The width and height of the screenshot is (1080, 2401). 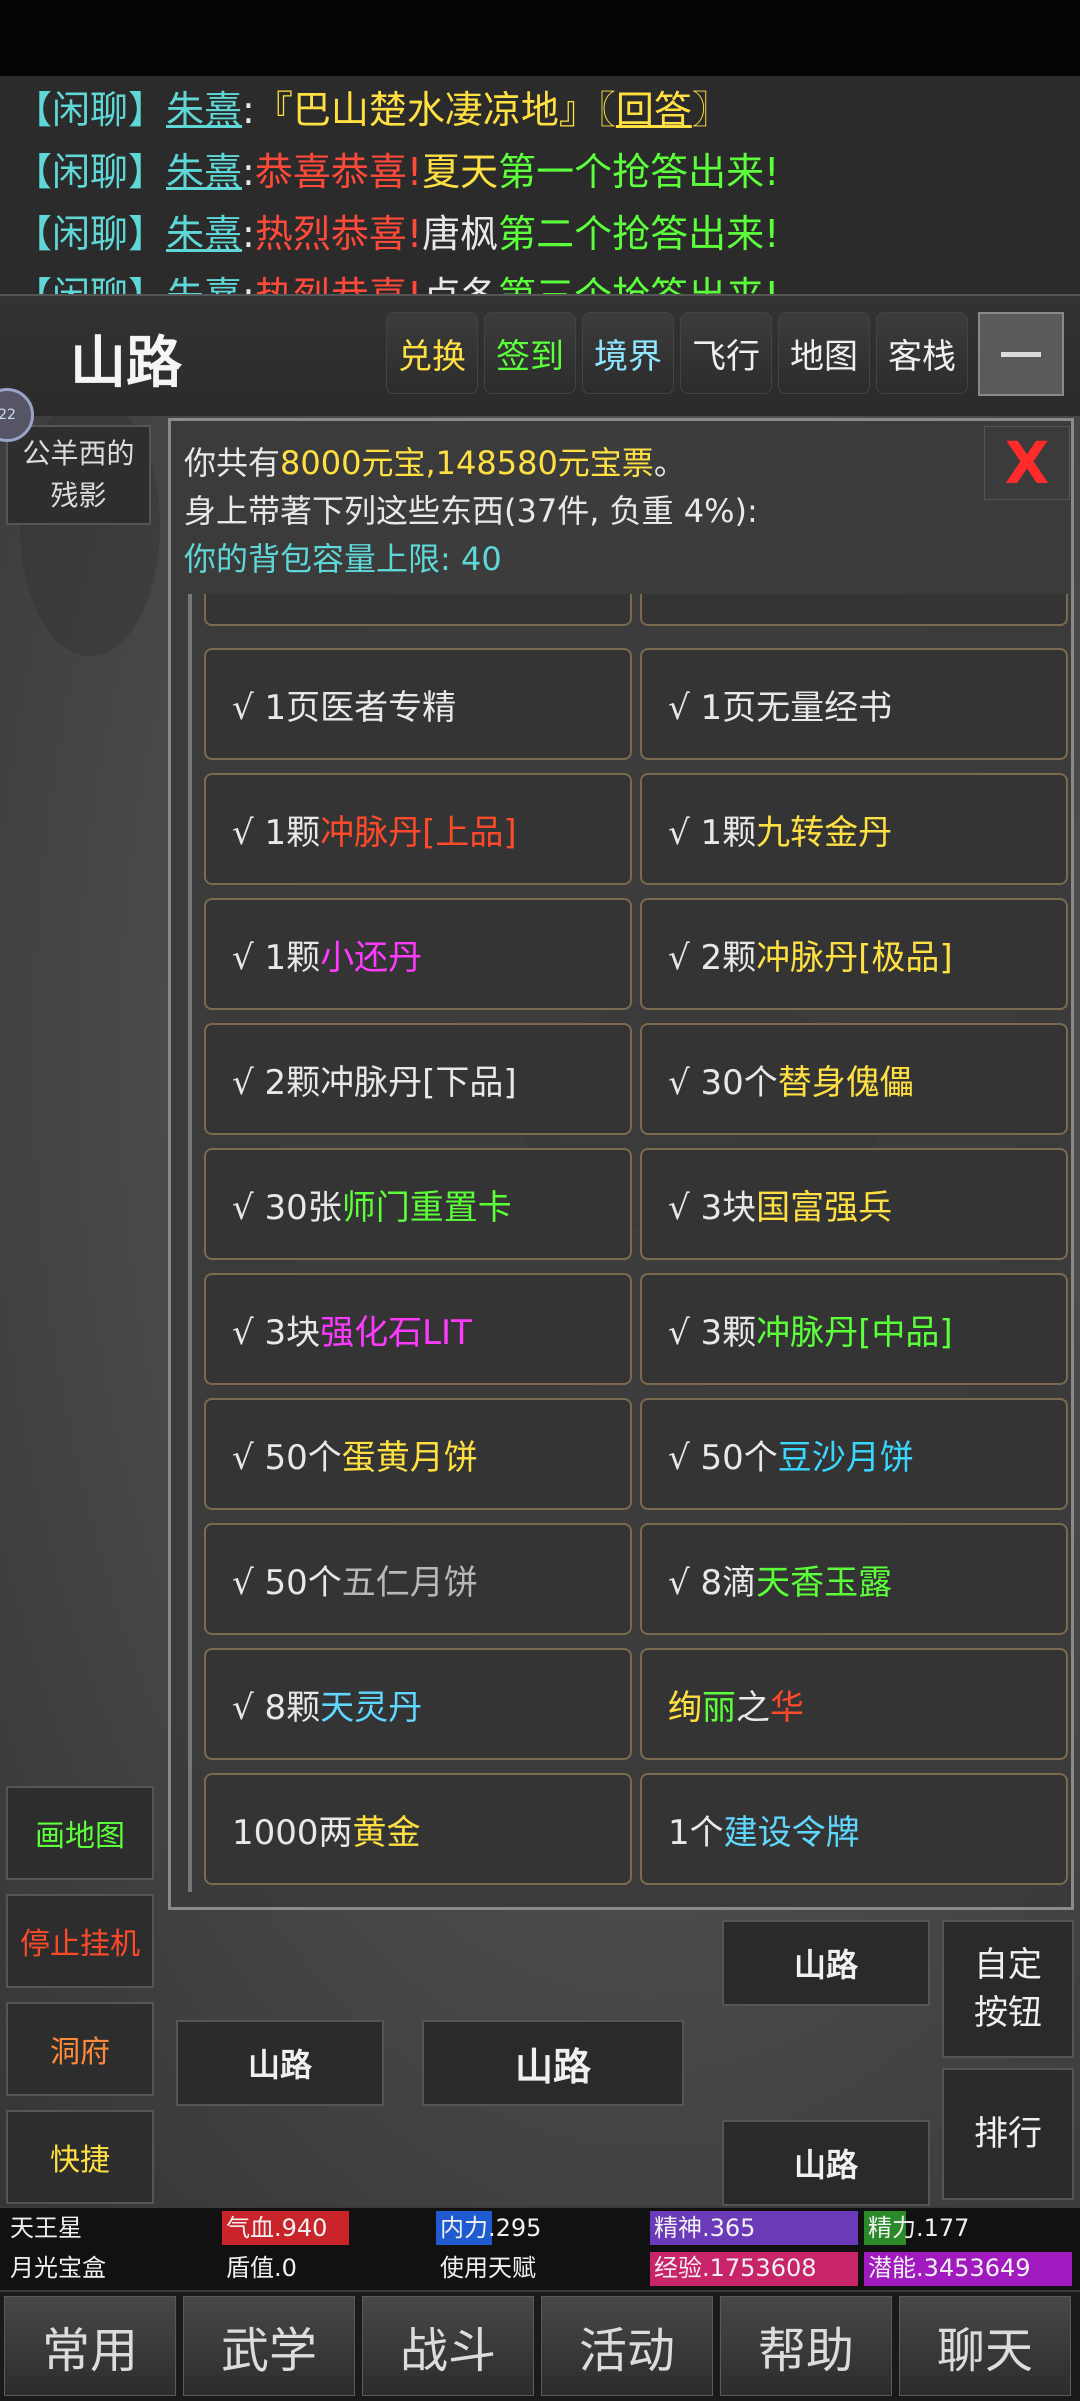 I want to click on item-name: 国富强兵, so click(x=824, y=1207).